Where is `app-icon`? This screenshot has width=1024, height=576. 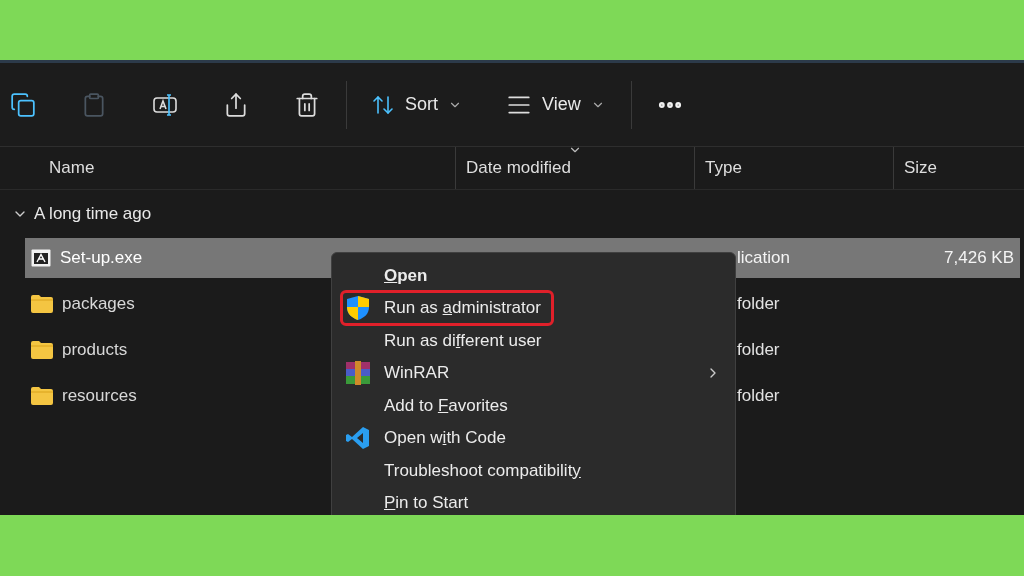
app-icon is located at coordinates (41, 258).